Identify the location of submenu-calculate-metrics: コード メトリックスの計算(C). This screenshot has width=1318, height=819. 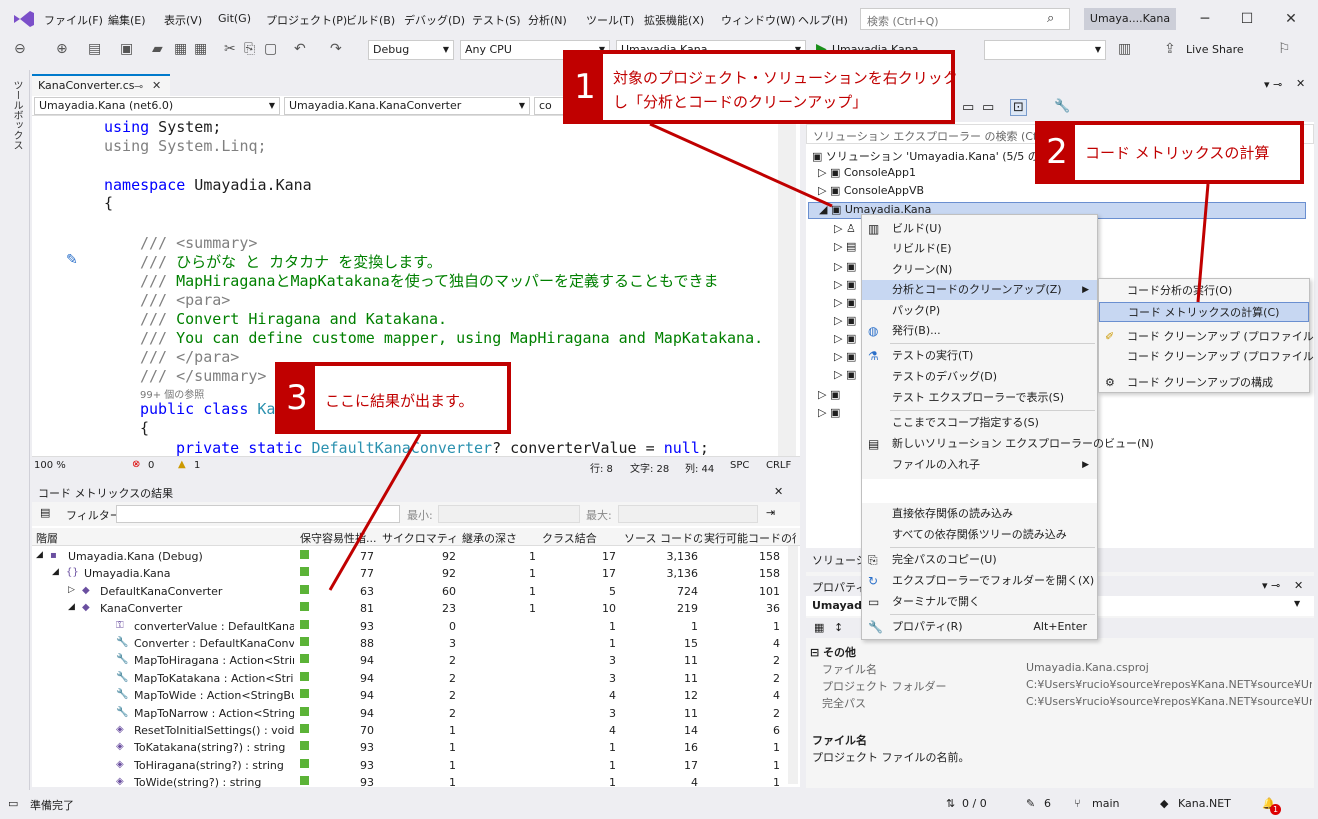
(1204, 312).